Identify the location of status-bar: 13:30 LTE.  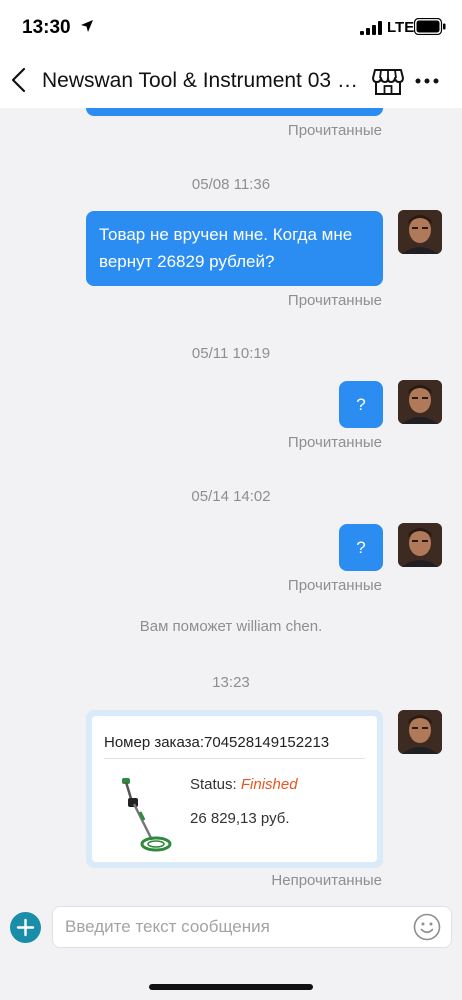
(231, 26).